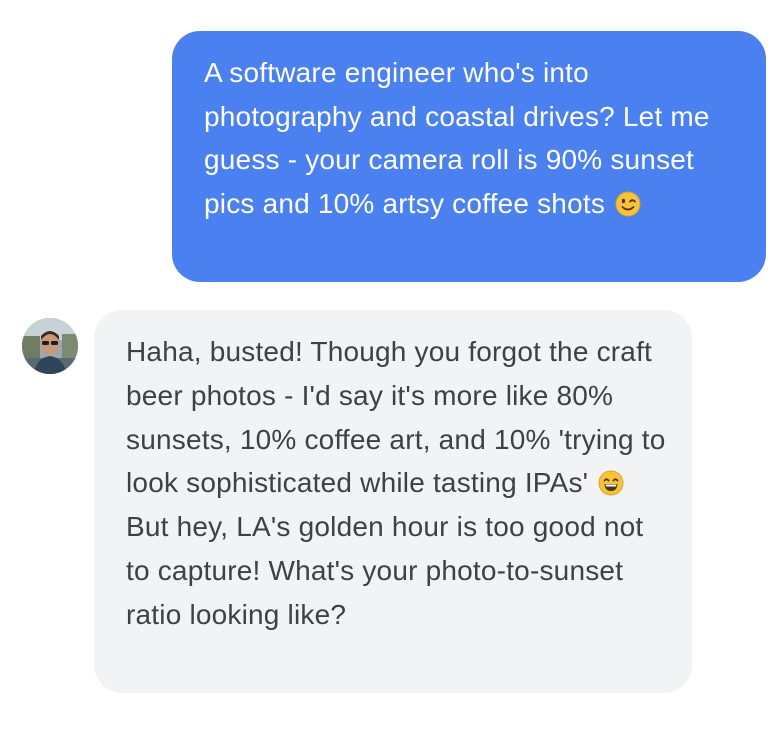 Image resolution: width=778 pixels, height=732 pixels. I want to click on grinning-face-icon, so click(611, 483).